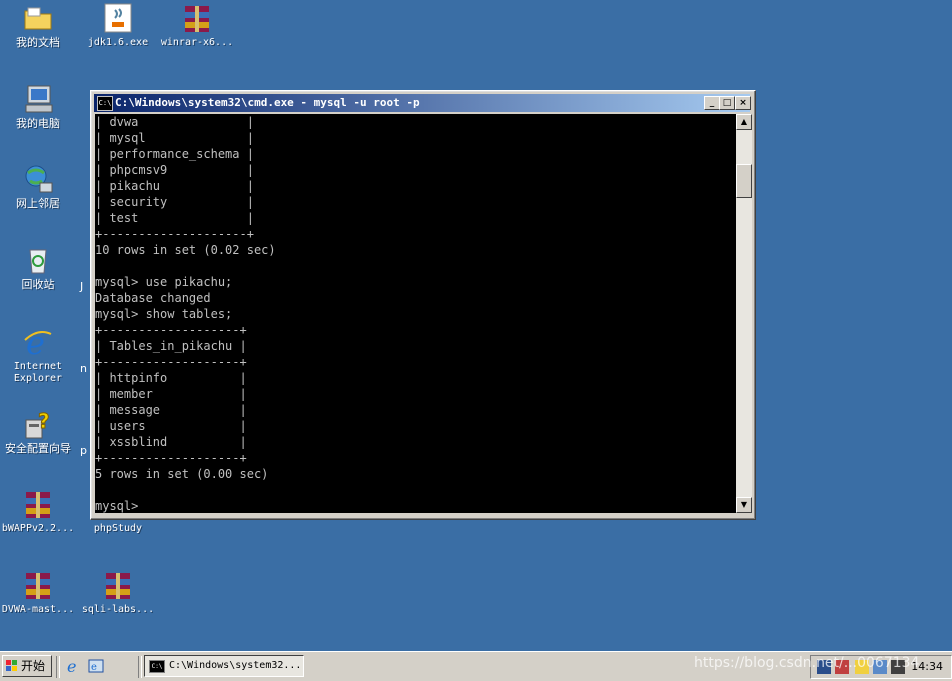 Image resolution: width=952 pixels, height=681 pixels. Describe the element at coordinates (38, 179) in the screenshot. I see `network-icon` at that location.